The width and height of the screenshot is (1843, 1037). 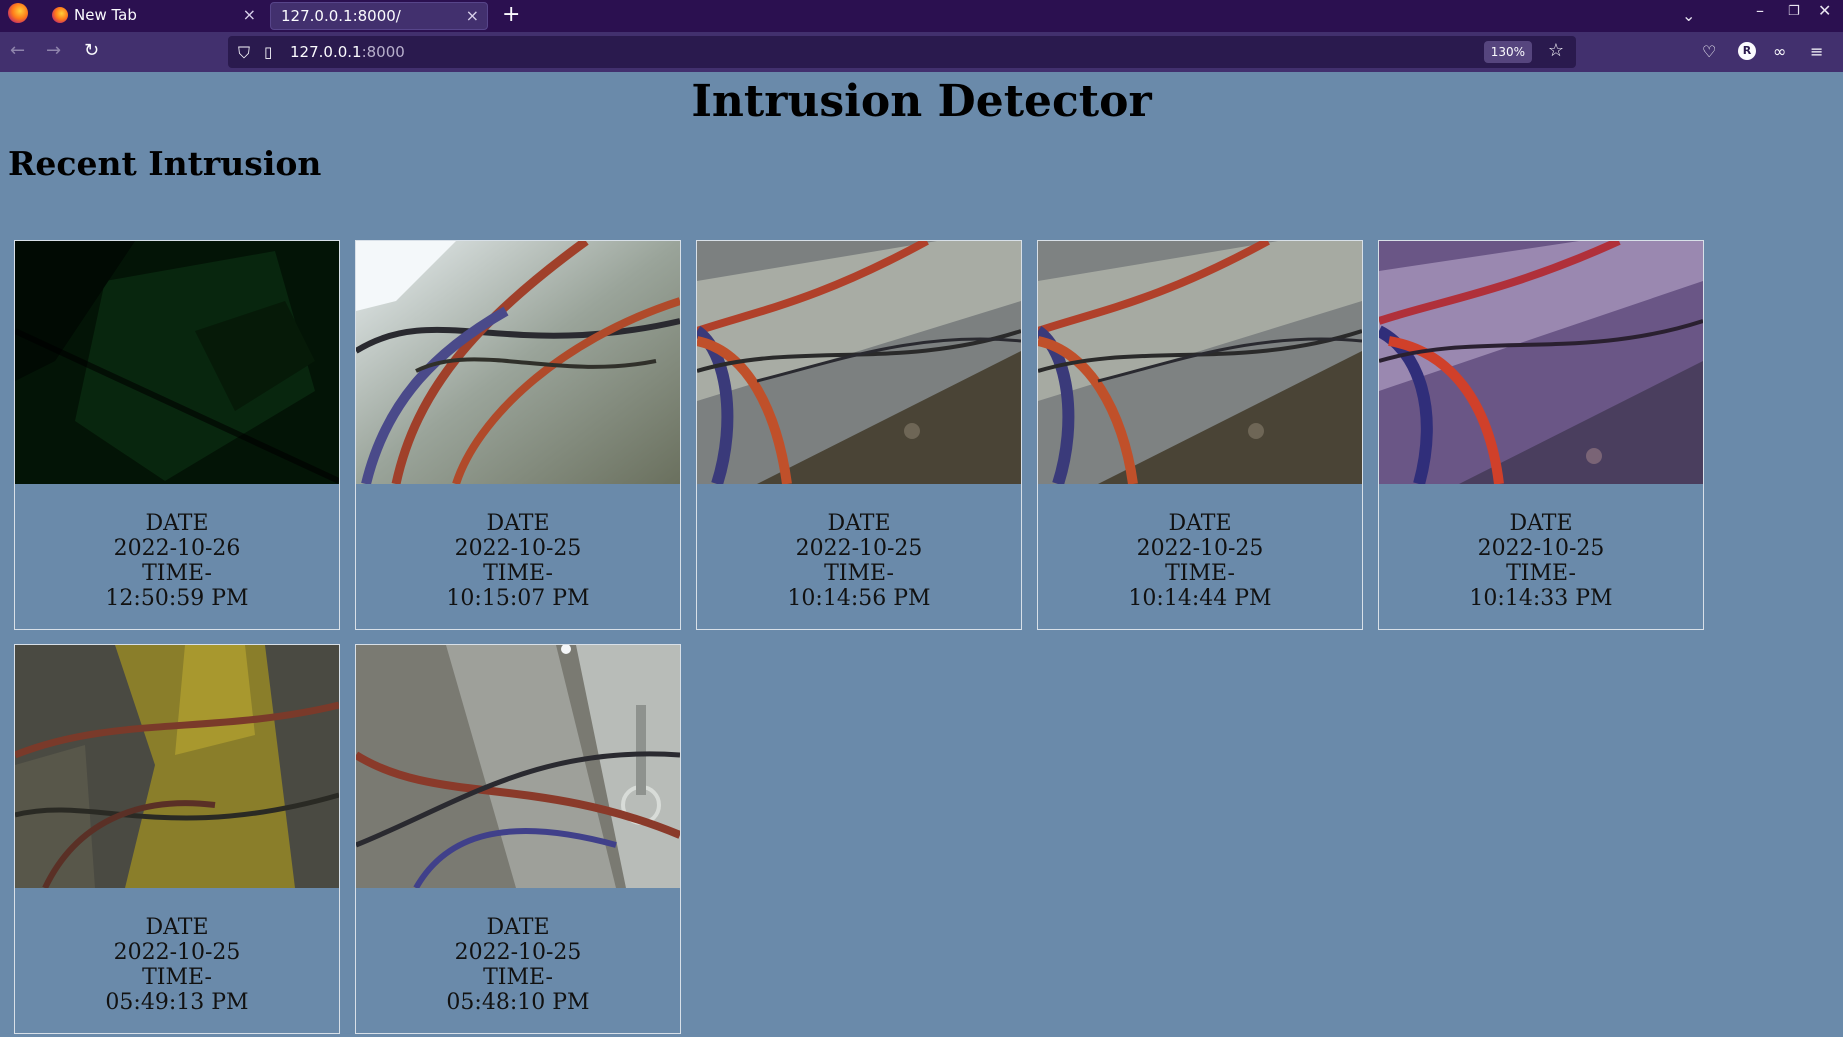 What do you see at coordinates (1507, 52) in the screenshot?
I see `zoom-level-button: 130%` at bounding box center [1507, 52].